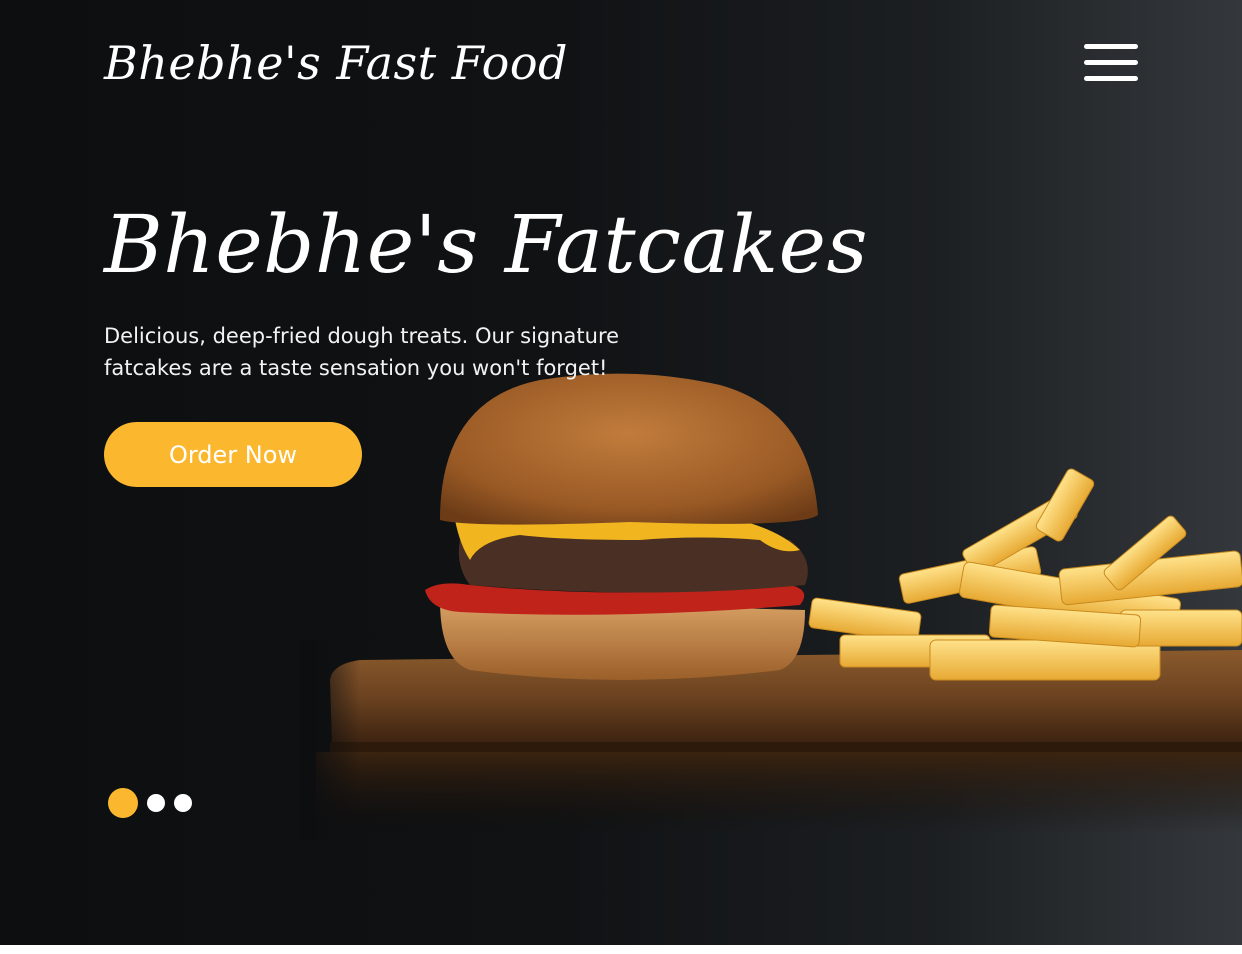  What do you see at coordinates (233, 454) in the screenshot?
I see `order-now-button: Order Now` at bounding box center [233, 454].